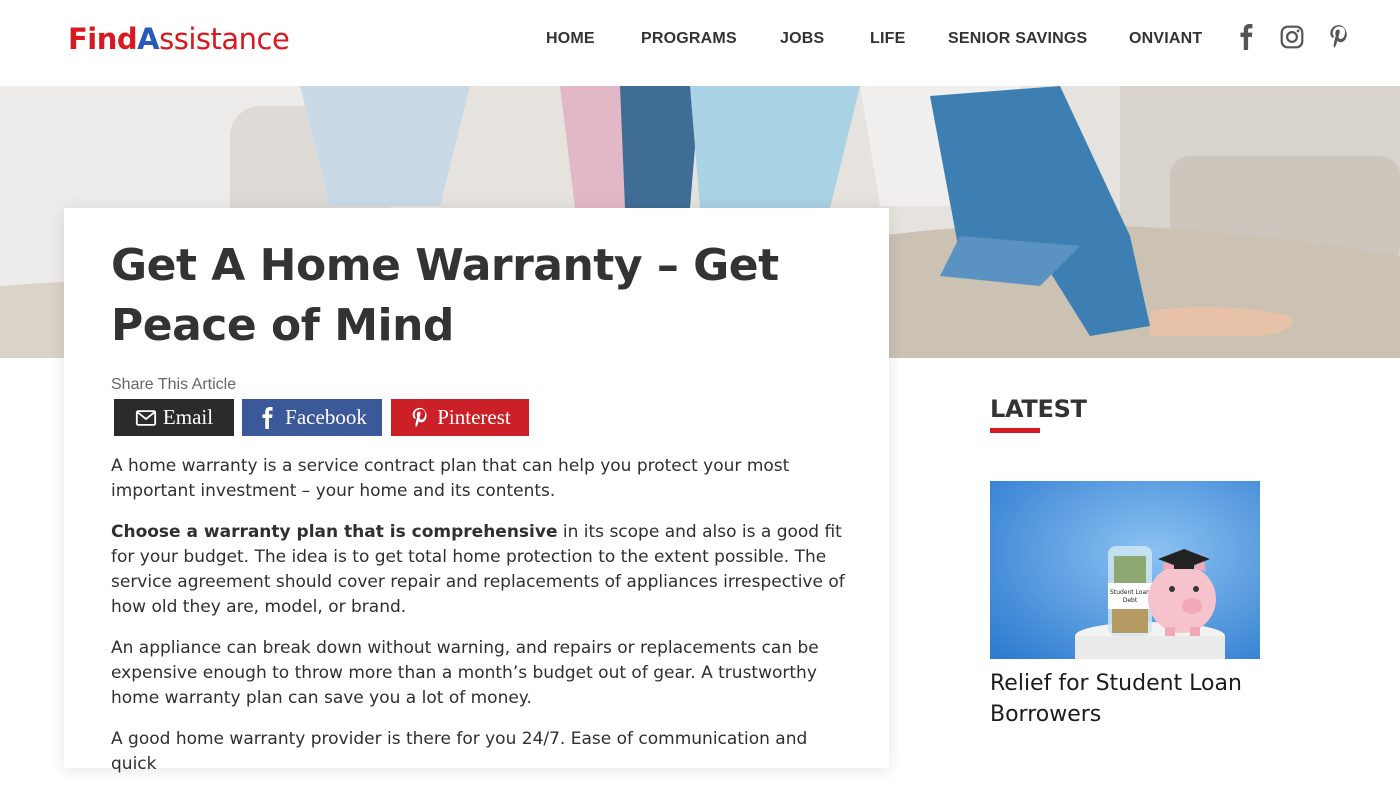 The width and height of the screenshot is (1400, 793). What do you see at coordinates (1292, 37) in the screenshot?
I see `instagram-icon` at bounding box center [1292, 37].